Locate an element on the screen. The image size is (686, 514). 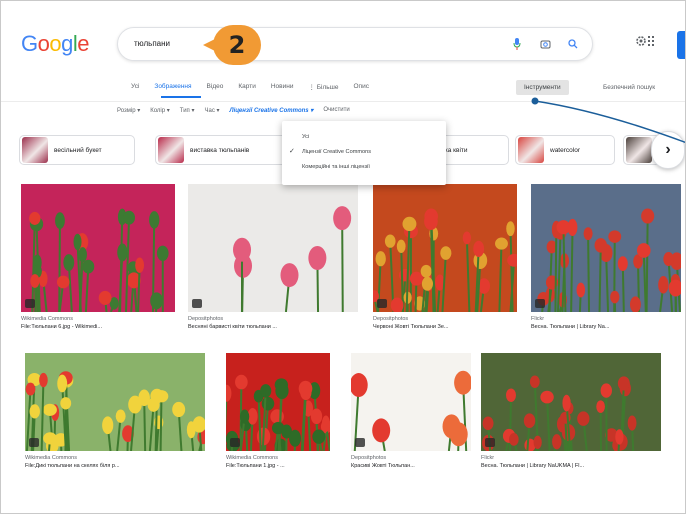
tab-item: Відео is located at coordinates (215, 87).